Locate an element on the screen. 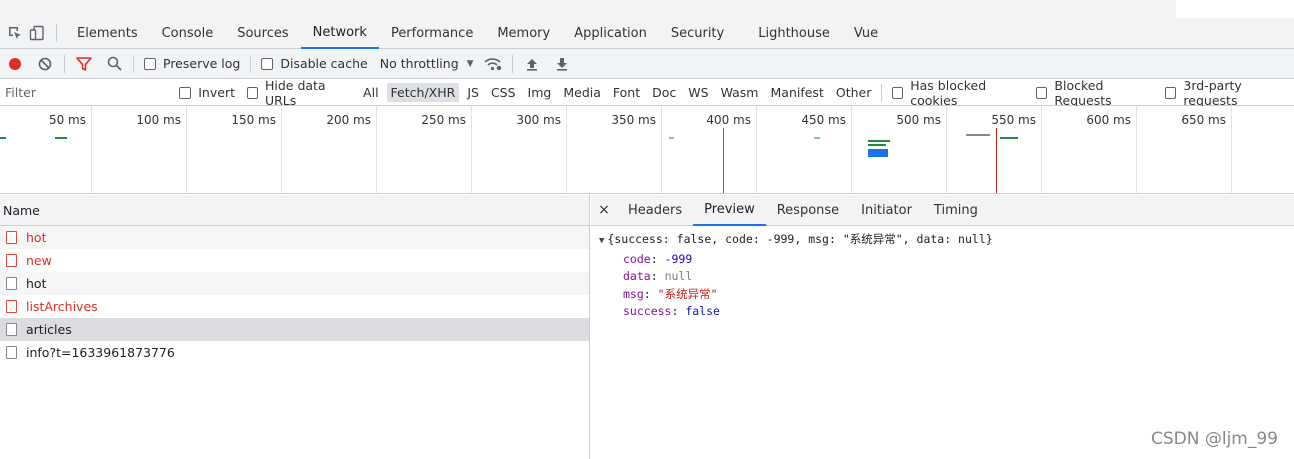  table-row: listArchives is located at coordinates (294, 306).